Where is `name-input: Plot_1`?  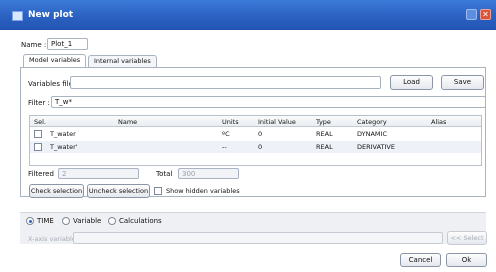 name-input: Plot_1 is located at coordinates (67, 44).